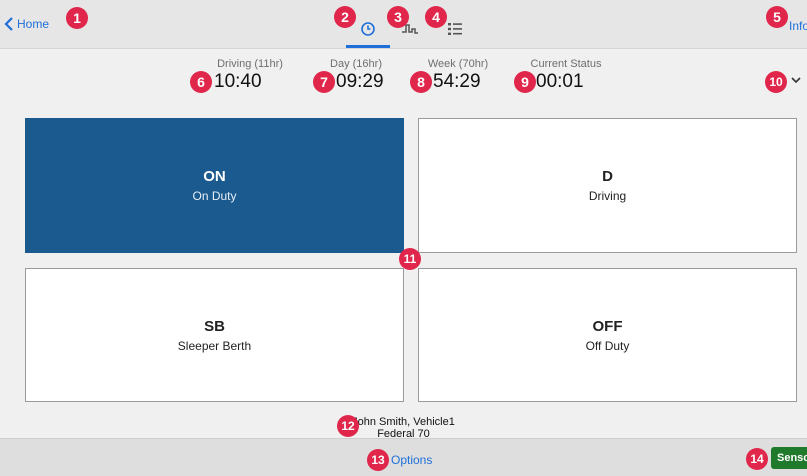 The width and height of the screenshot is (807, 476). I want to click on expand-stats-button, so click(796, 80).